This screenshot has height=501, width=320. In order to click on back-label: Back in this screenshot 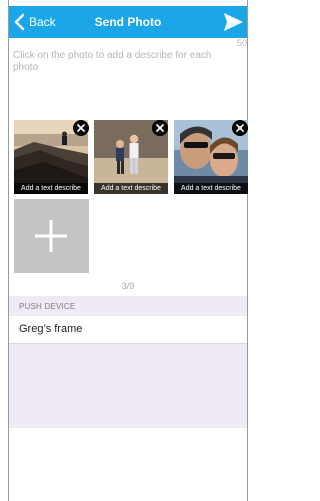, I will do `click(42, 22)`.